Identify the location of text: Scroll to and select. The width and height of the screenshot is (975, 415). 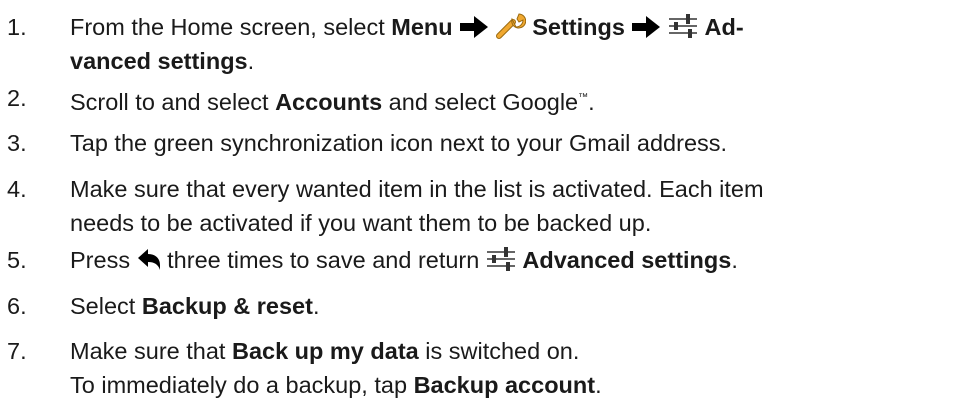
(173, 102).